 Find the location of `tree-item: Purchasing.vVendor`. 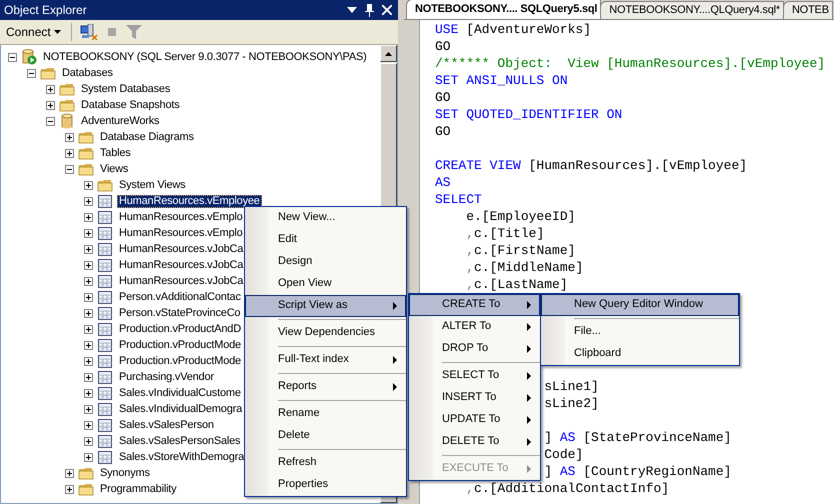

tree-item: Purchasing.vVendor is located at coordinates (166, 377).